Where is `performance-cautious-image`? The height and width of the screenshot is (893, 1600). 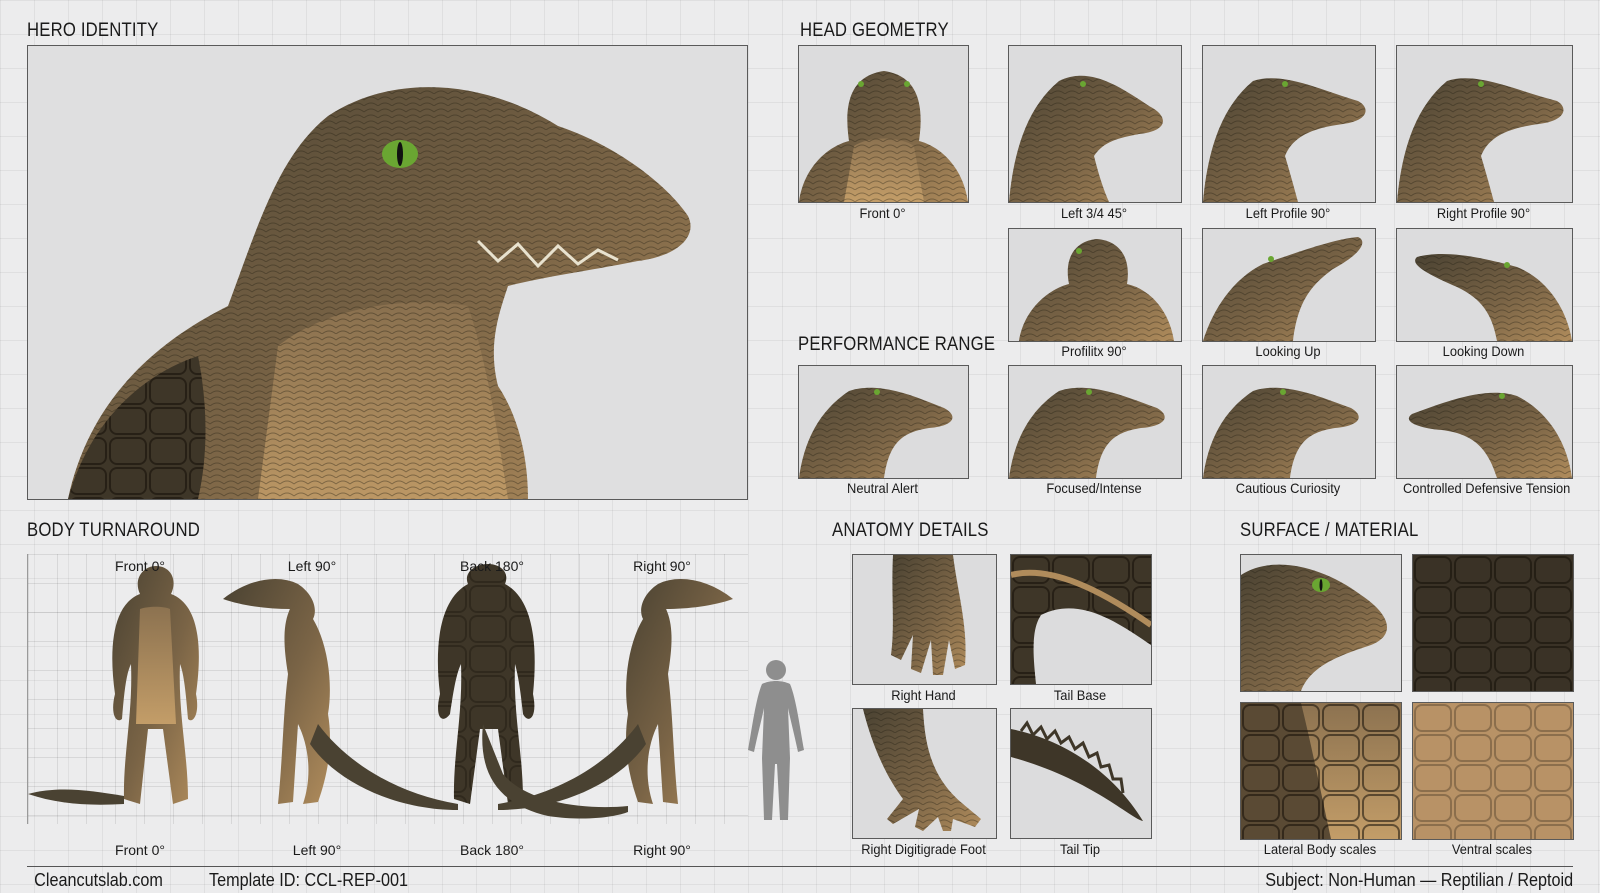 performance-cautious-image is located at coordinates (1289, 422).